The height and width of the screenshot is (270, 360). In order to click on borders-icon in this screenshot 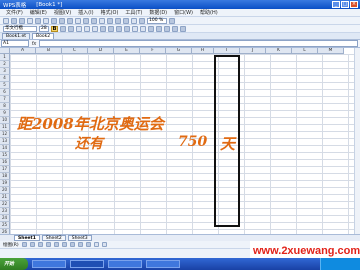, I will do `click(167, 28)`.